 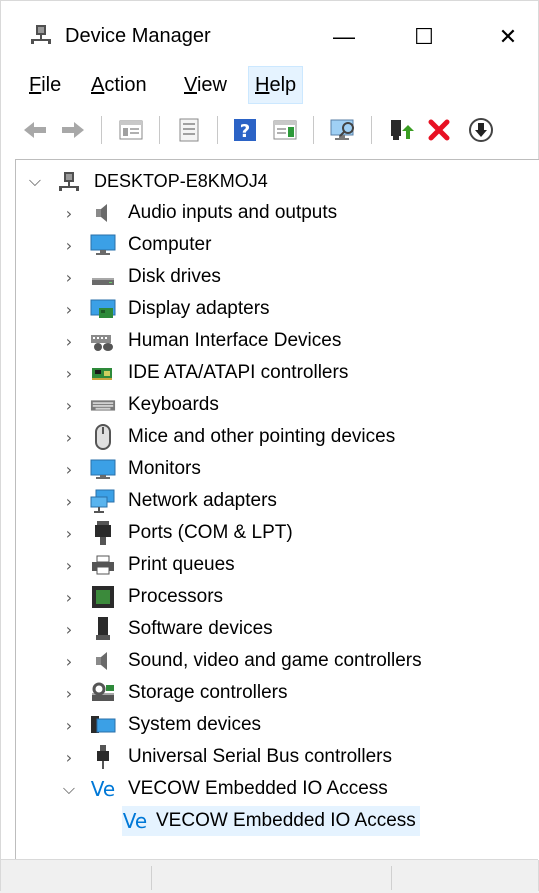 I want to click on menu-bar: File Action View Help, so click(x=269, y=85).